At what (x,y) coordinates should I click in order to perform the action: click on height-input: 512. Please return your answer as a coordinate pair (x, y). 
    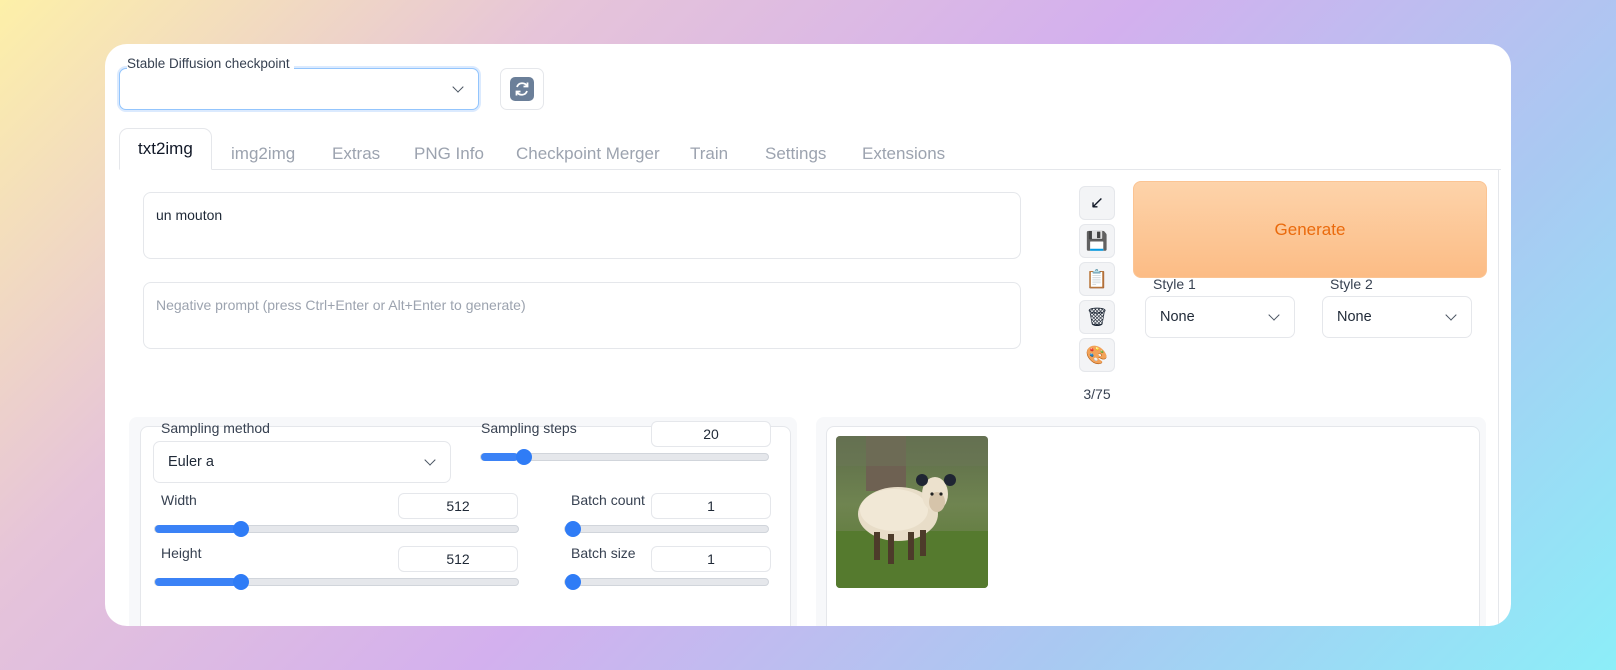
    Looking at the image, I should click on (458, 559).